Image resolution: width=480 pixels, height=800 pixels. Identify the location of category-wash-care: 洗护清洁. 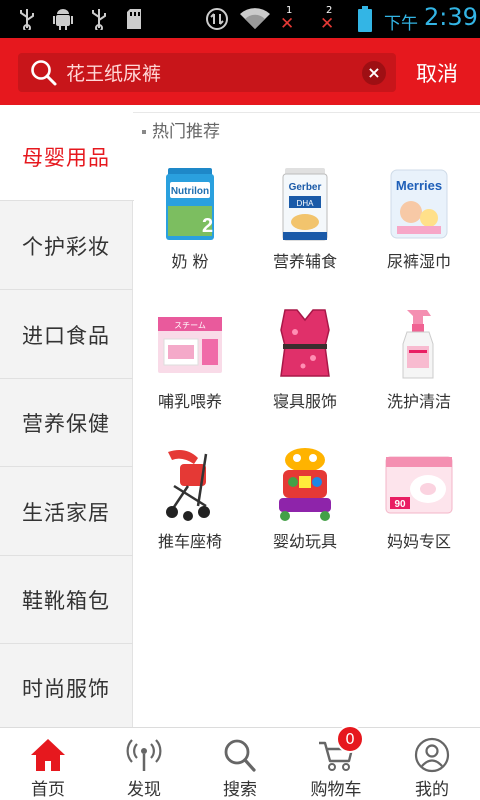
(419, 369).